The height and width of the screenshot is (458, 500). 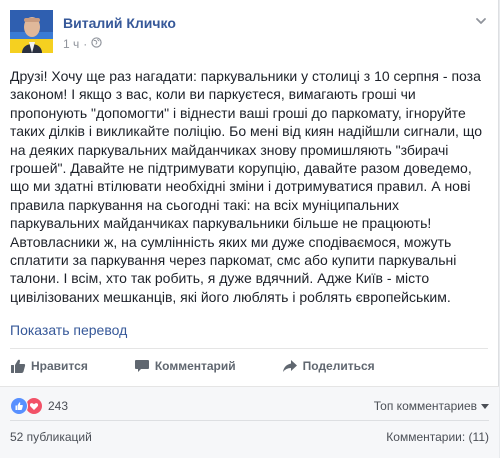 I want to click on reactions-row: 243 Топ комментариев, so click(x=249, y=406).